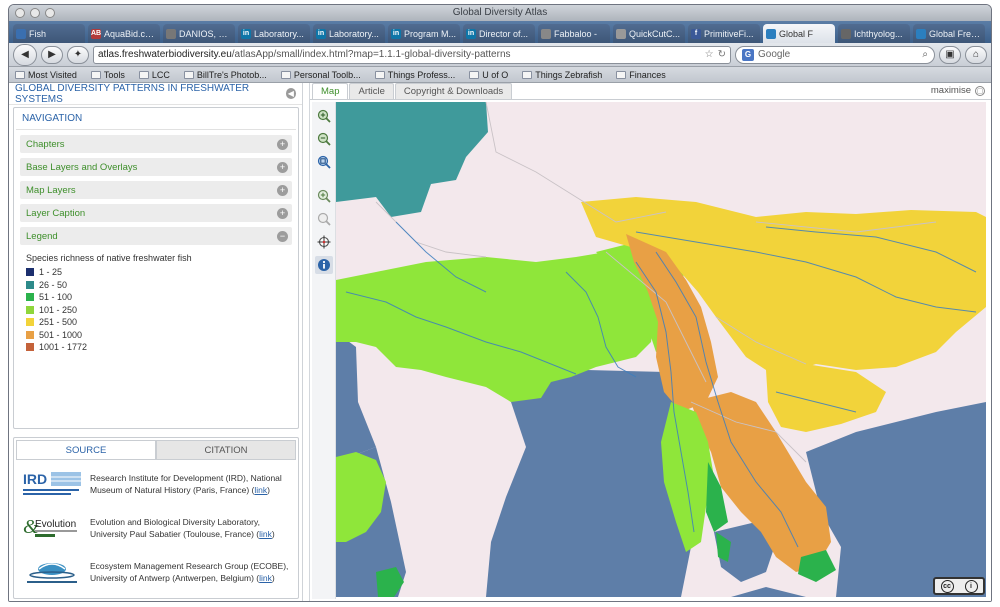 This screenshot has width=1000, height=607. Describe the element at coordinates (925, 54) in the screenshot. I see `search-icon: ⌕` at that location.